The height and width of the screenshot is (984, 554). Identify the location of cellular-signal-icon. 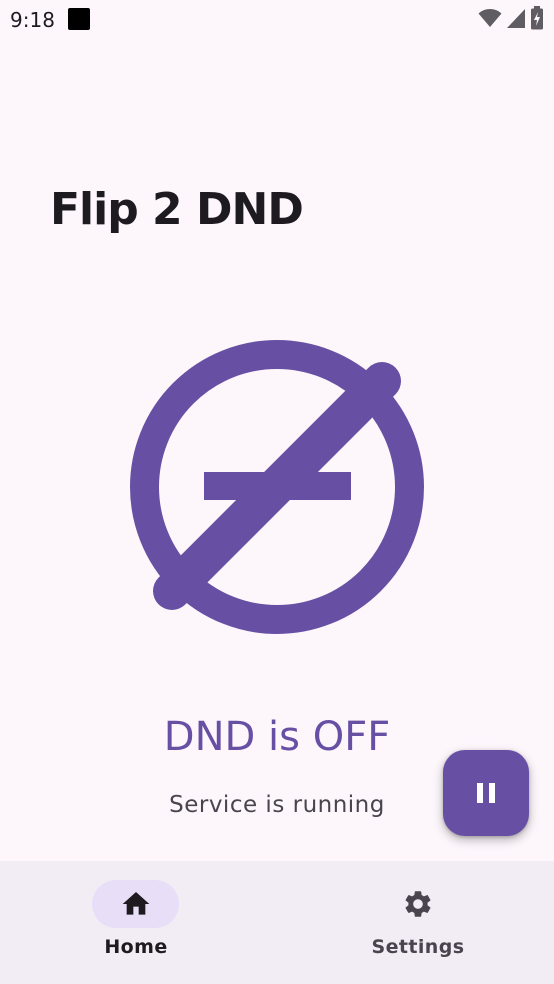
(516, 18).